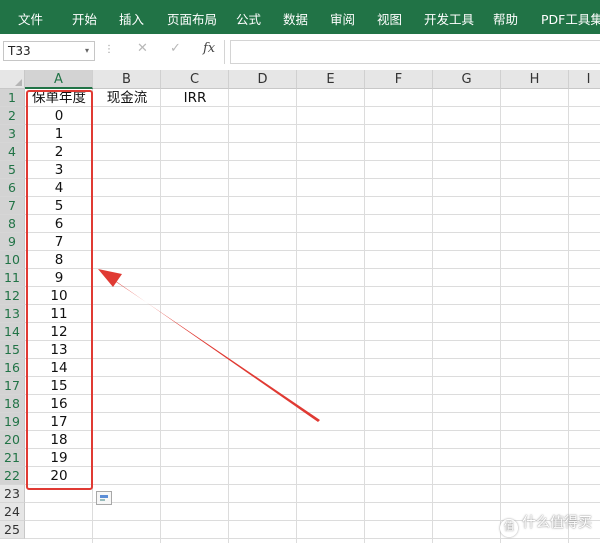 This screenshot has width=600, height=543. What do you see at coordinates (570, 18) in the screenshot?
I see `tab-10: PDF工具集` at bounding box center [570, 18].